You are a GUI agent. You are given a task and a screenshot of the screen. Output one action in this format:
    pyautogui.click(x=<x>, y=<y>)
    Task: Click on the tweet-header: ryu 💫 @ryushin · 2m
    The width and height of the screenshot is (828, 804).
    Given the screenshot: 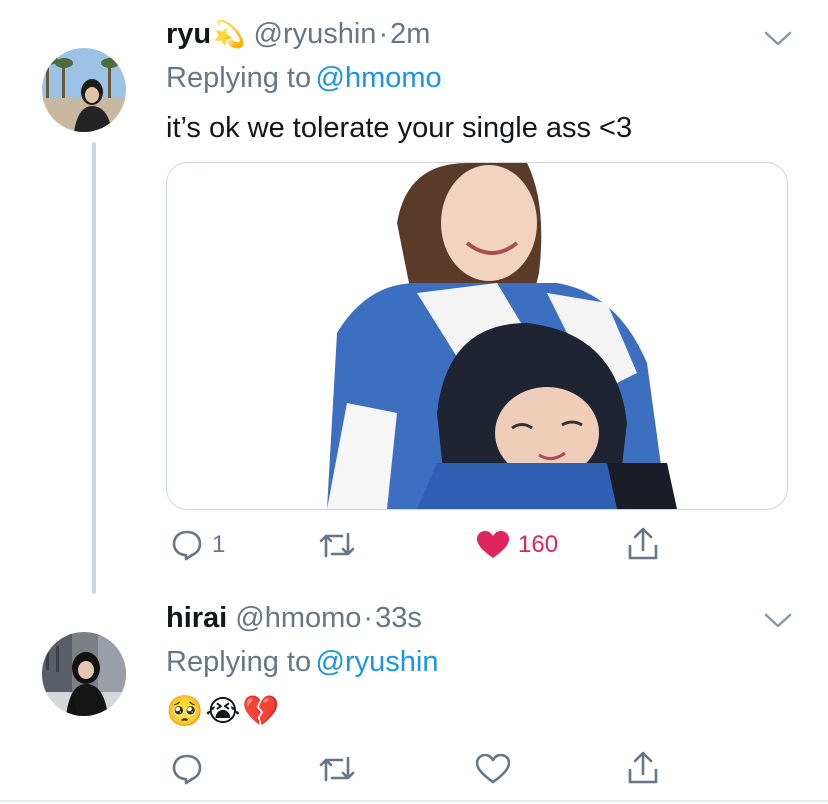 What is the action you would take?
    pyautogui.click(x=298, y=34)
    